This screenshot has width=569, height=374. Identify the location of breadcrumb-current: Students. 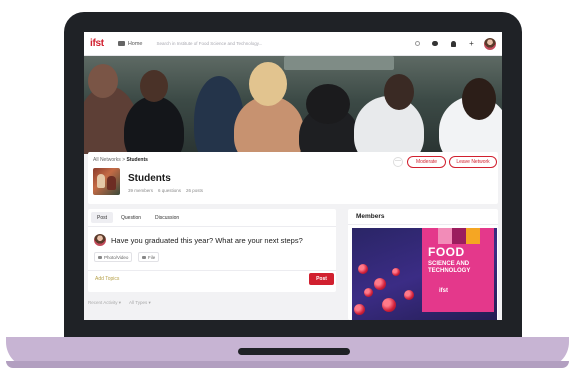
(137, 160).